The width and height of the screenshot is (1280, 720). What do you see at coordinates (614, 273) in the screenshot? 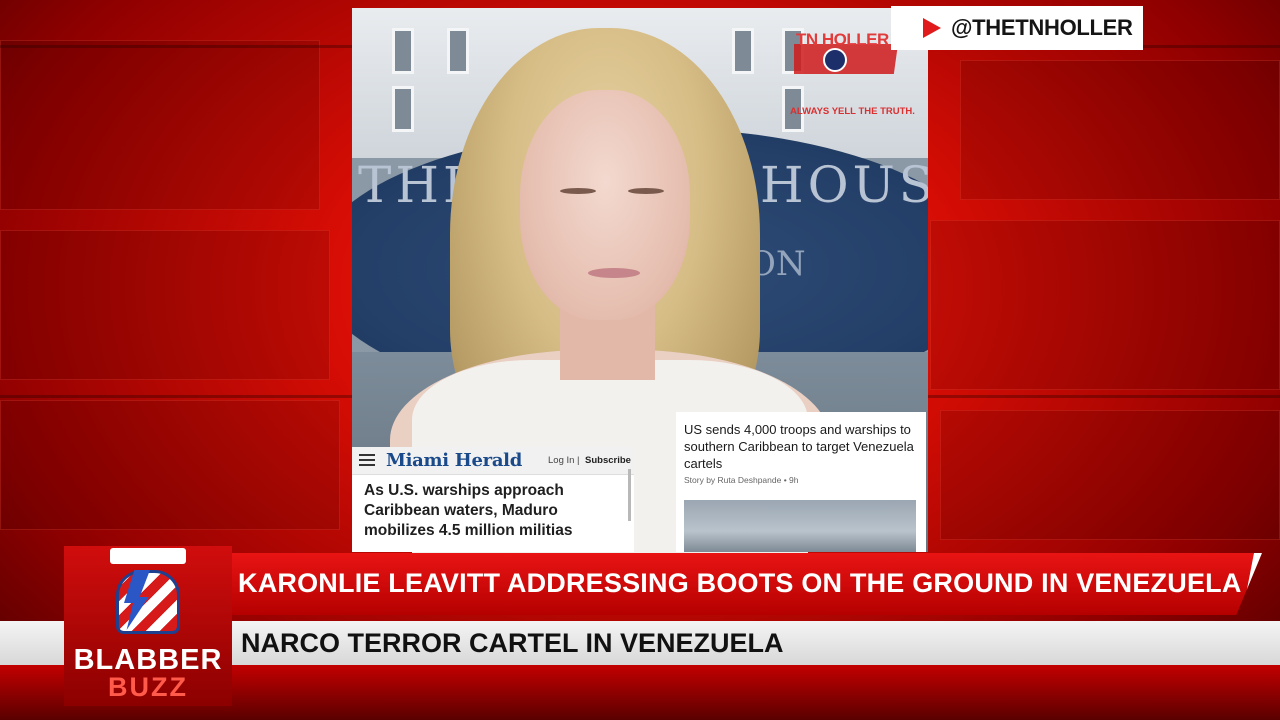
I see `speaker-mouth` at bounding box center [614, 273].